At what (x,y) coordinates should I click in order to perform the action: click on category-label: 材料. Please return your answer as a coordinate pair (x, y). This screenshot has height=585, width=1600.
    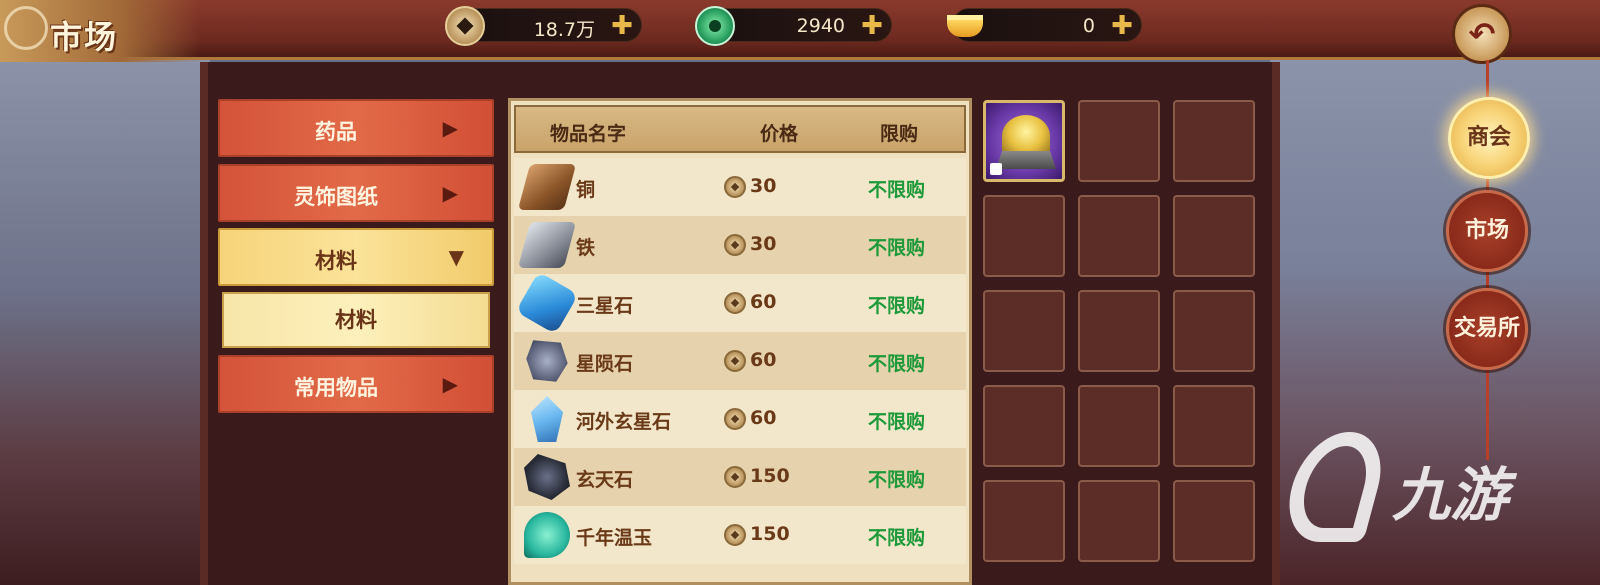
    Looking at the image, I should click on (336, 261).